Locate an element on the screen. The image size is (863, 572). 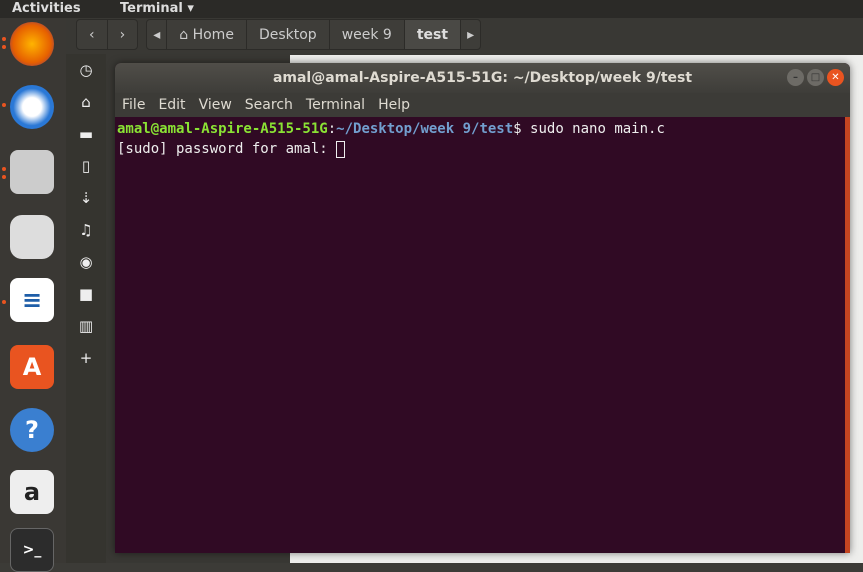
scrollbar is located at coordinates (847, 335).